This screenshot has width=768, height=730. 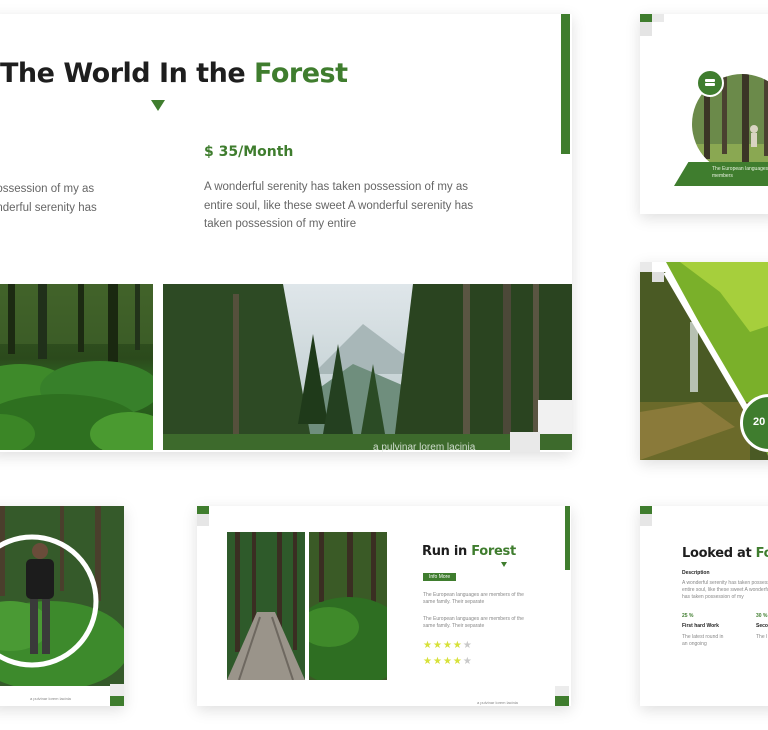 What do you see at coordinates (249, 152) in the screenshot?
I see `price-label: $ 35/Month` at bounding box center [249, 152].